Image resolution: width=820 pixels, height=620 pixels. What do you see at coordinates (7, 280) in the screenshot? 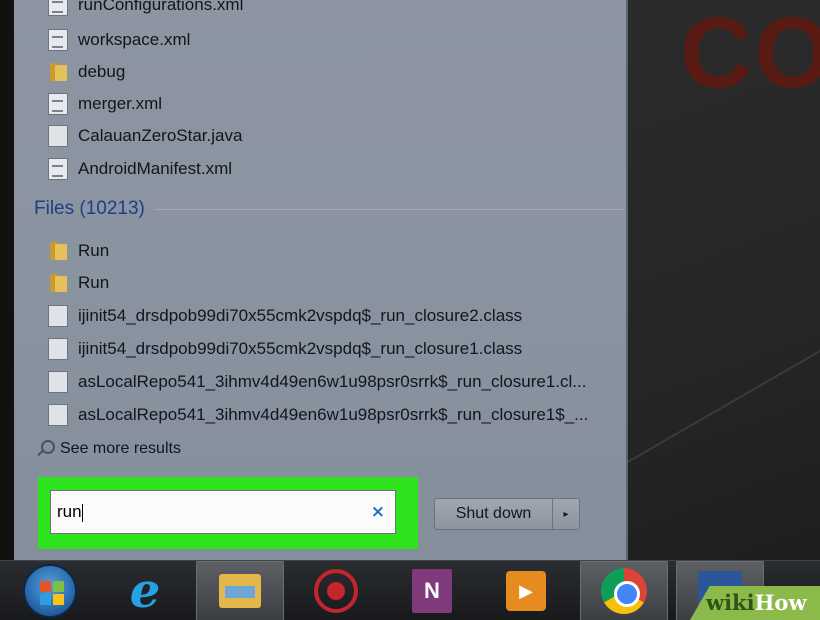
I see `desktop-left-edge` at bounding box center [7, 280].